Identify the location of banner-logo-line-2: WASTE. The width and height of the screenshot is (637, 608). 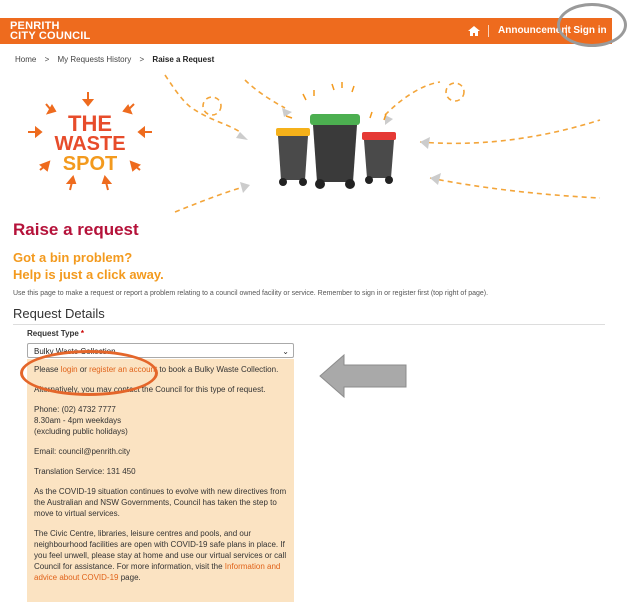
(89, 144).